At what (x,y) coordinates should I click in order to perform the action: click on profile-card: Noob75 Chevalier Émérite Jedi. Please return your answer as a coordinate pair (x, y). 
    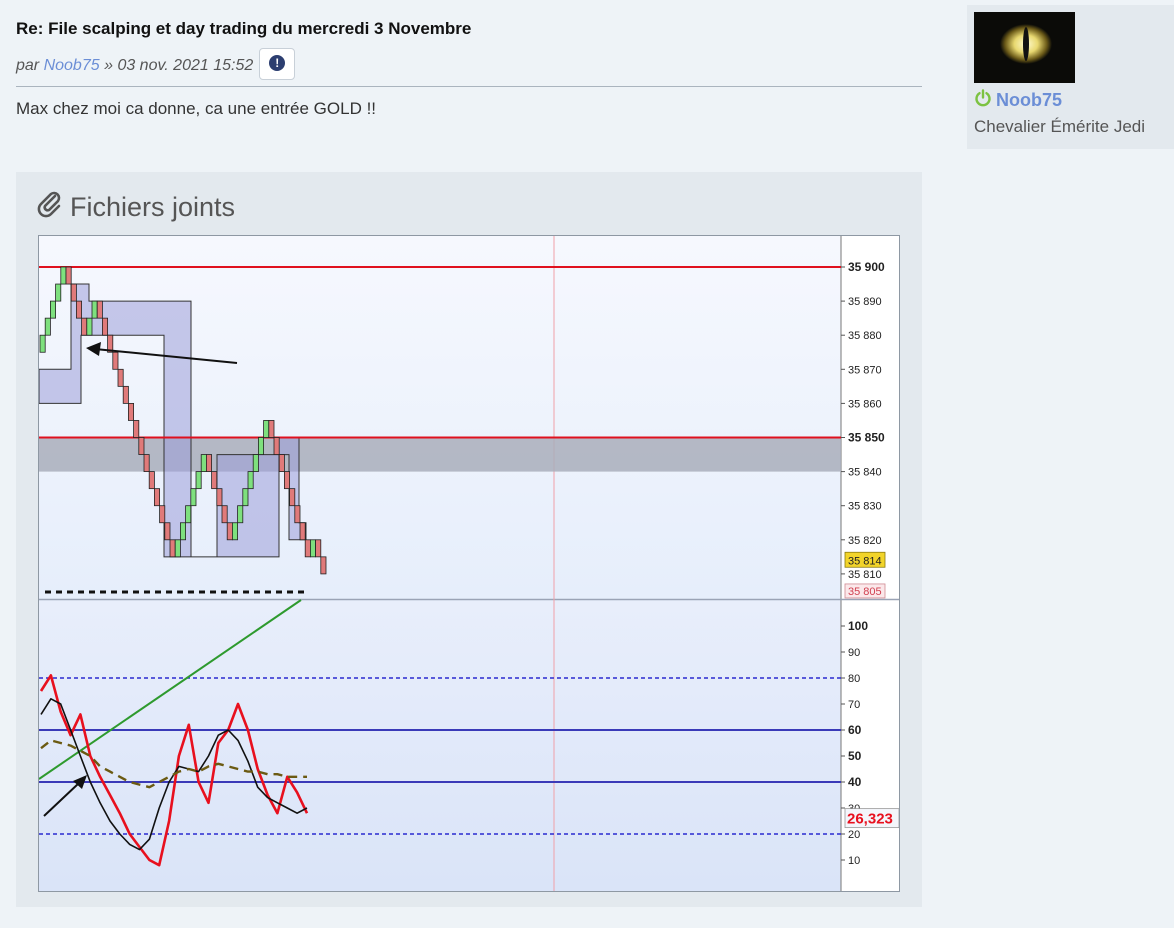
    Looking at the image, I should click on (1070, 77).